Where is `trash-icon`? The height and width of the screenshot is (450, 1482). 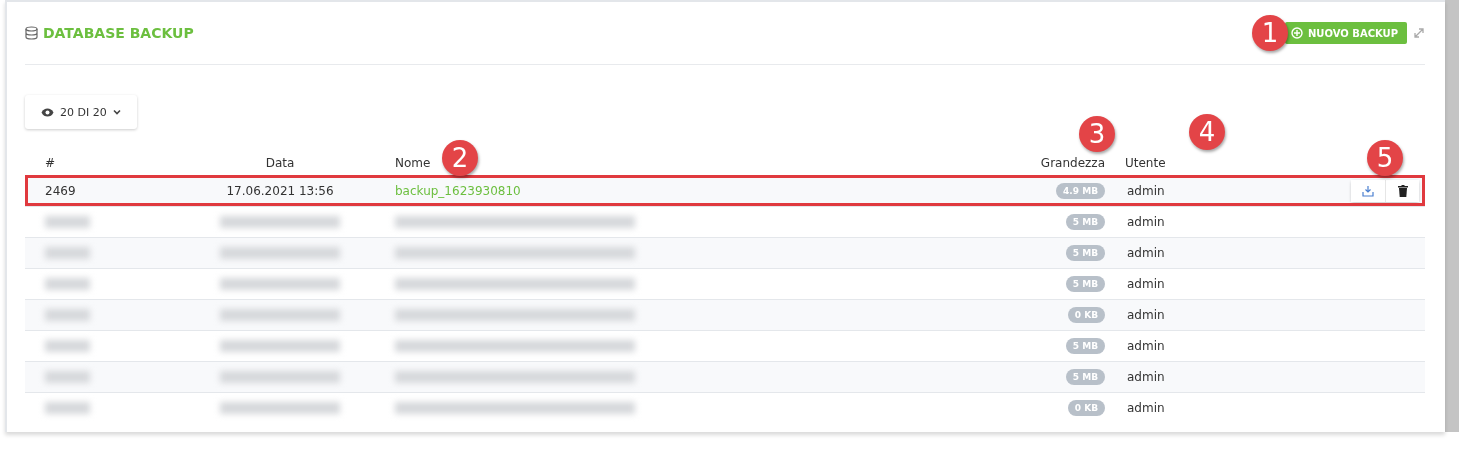 trash-icon is located at coordinates (1402, 191).